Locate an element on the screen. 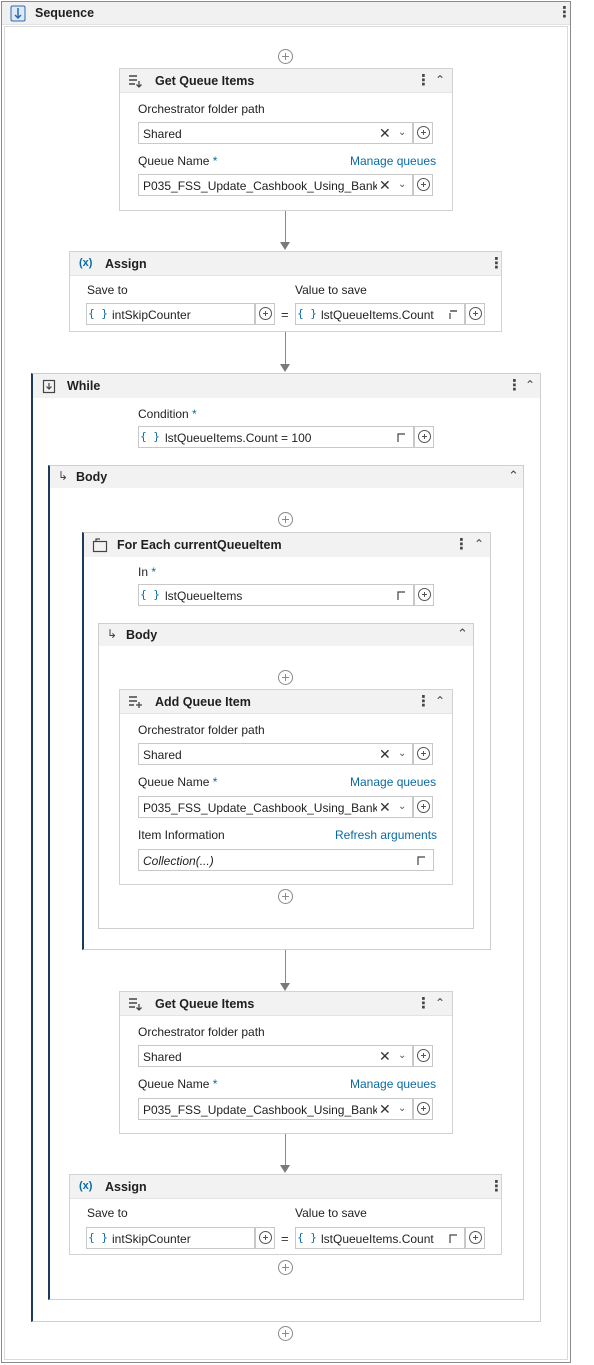  in-field: { } lstQueueItems is located at coordinates (276, 595).